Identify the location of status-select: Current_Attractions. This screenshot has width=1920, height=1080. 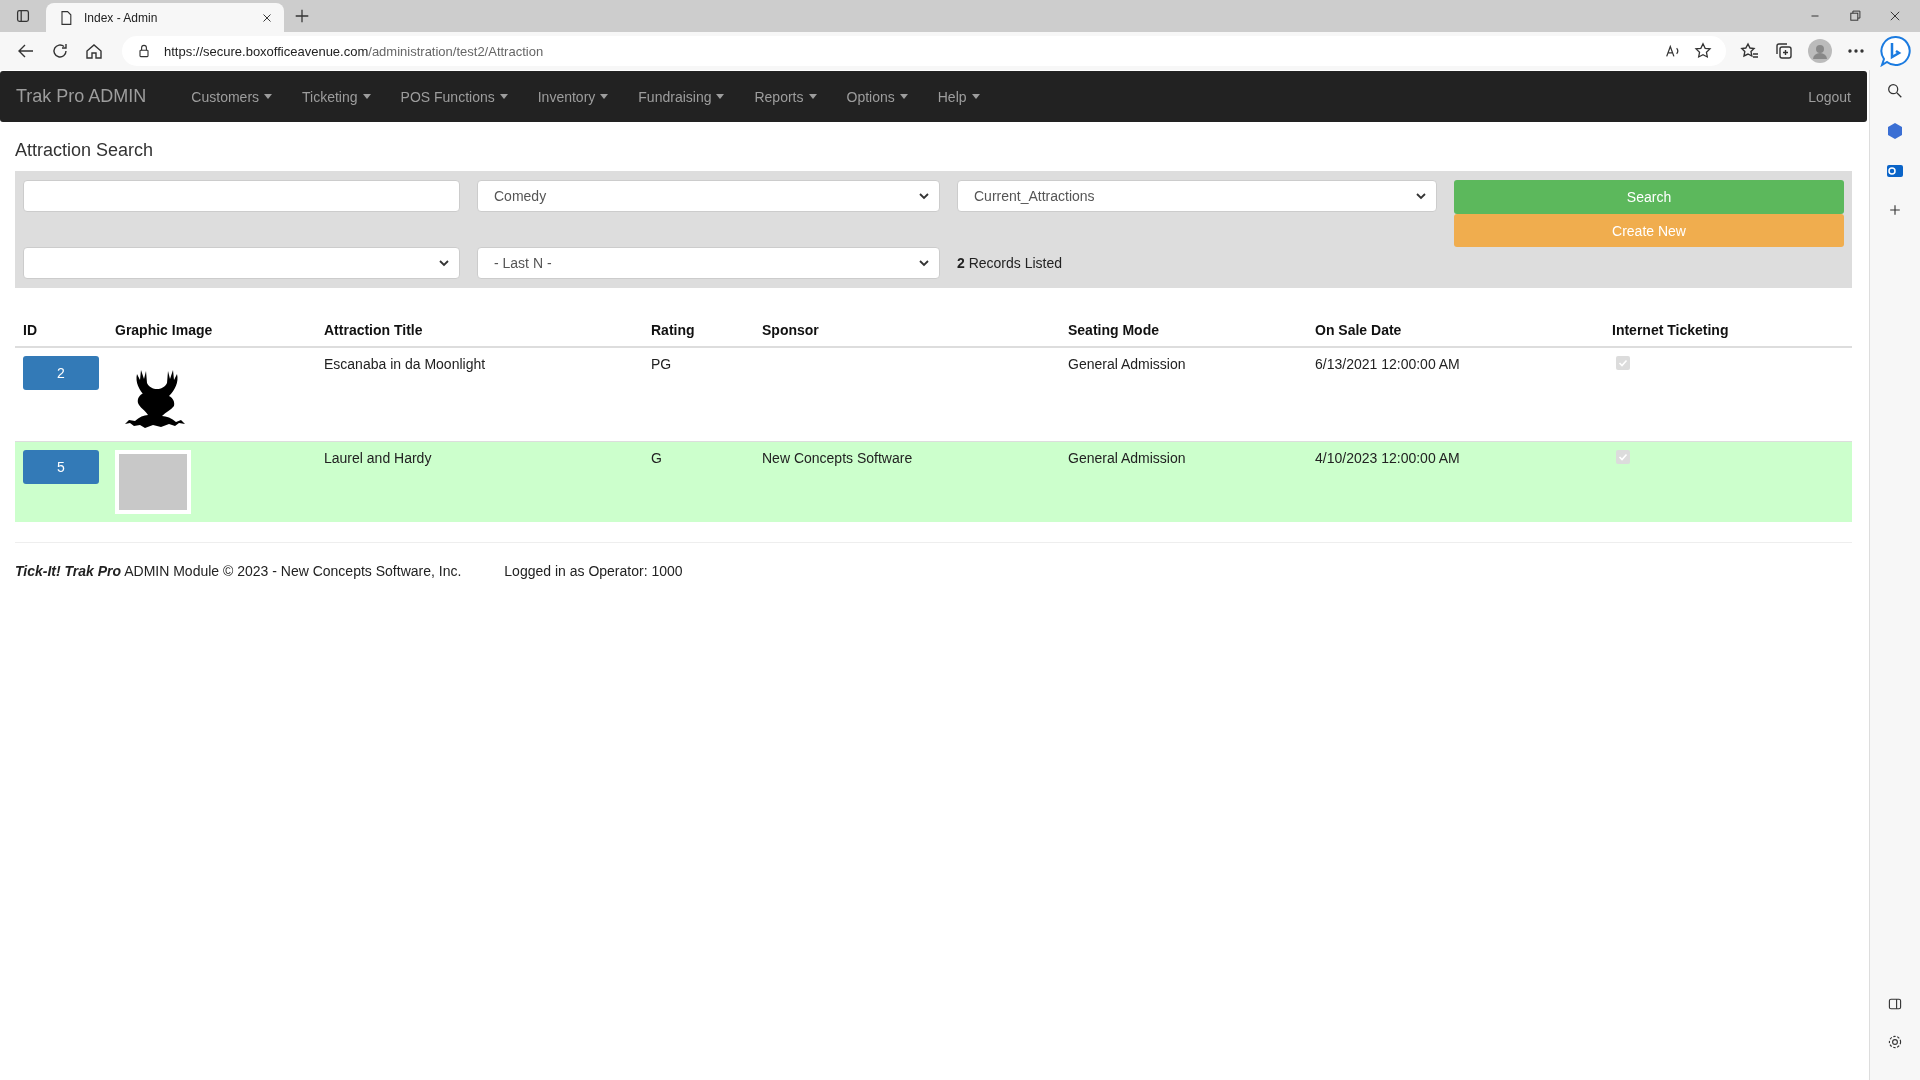
(1197, 196).